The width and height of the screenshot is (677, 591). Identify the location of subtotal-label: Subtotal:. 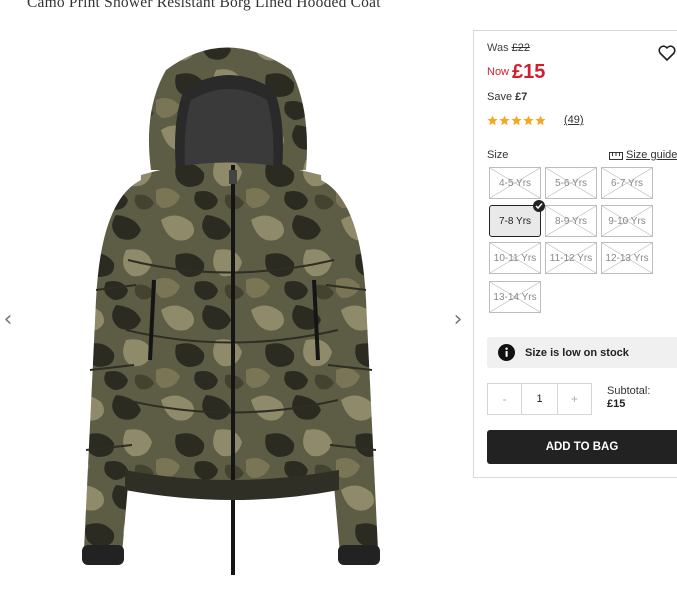
(629, 391).